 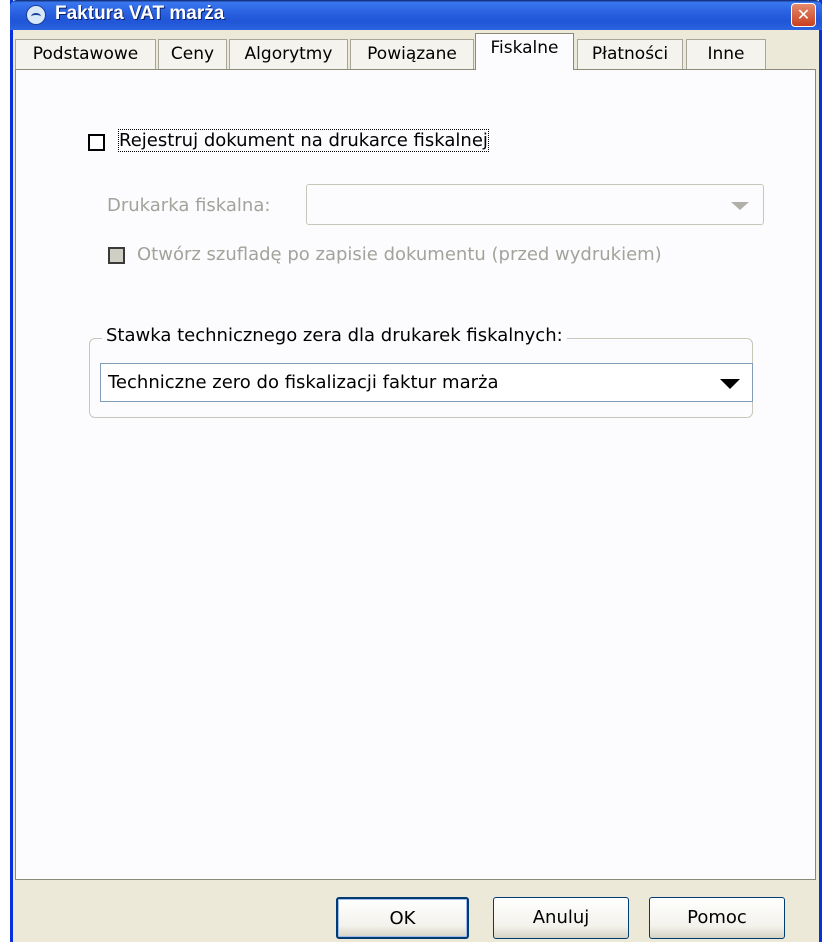 I want to click on tab-podstawowe: Podstawowe, so click(x=85, y=54).